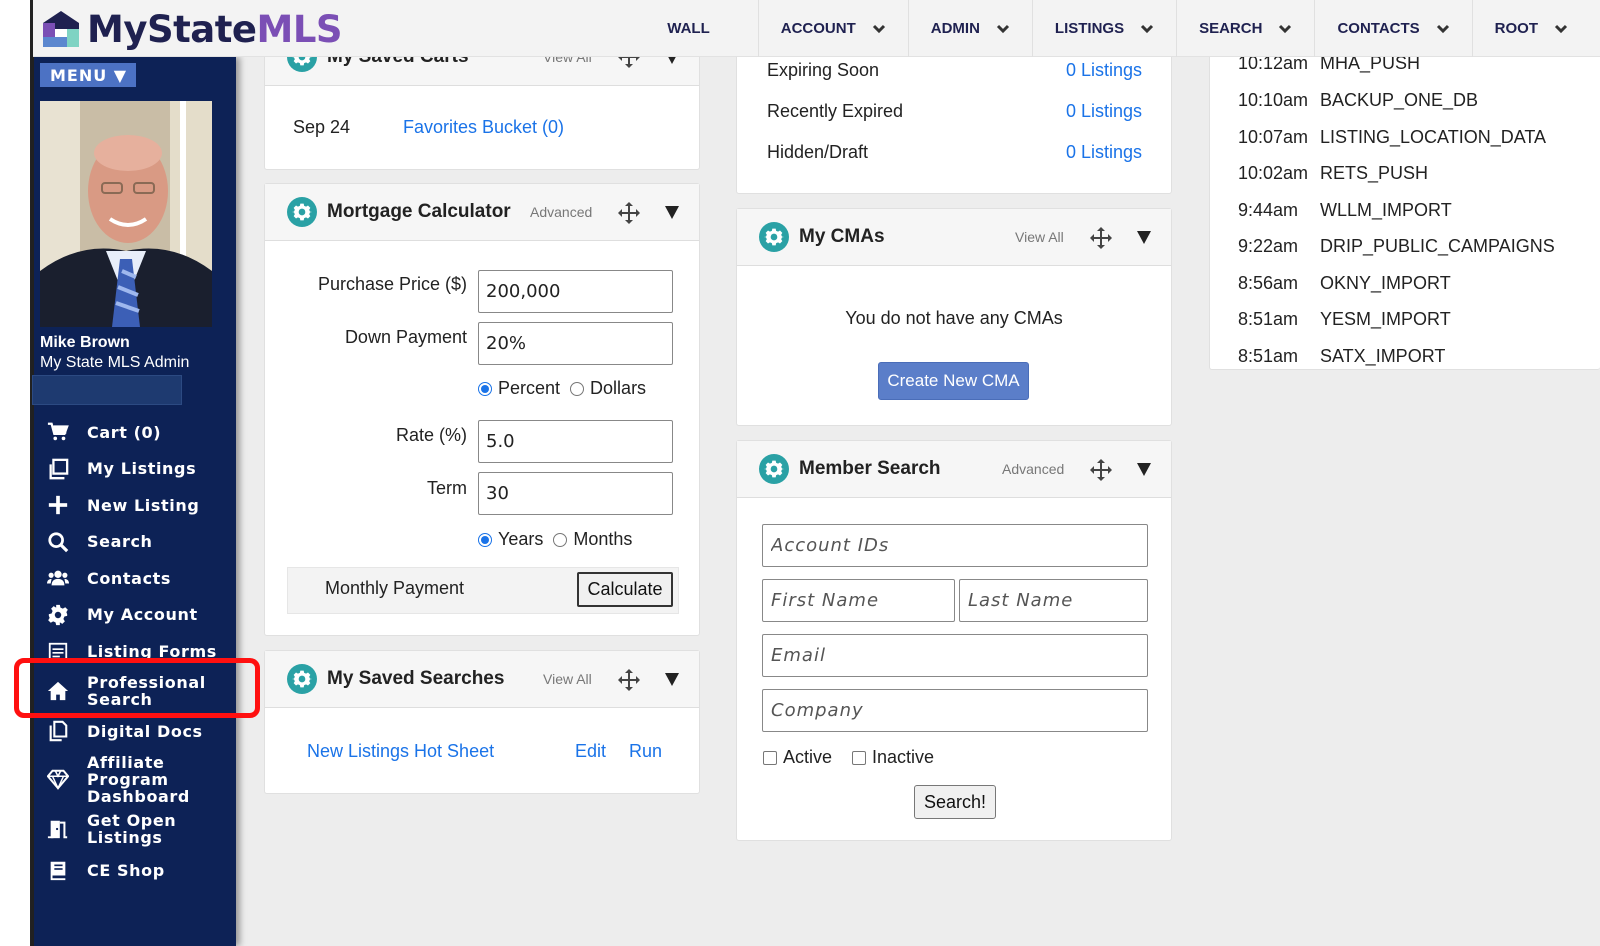 Image resolution: width=1600 pixels, height=946 pixels. What do you see at coordinates (135, 614) in the screenshot?
I see `sidebar-item-my-account: My Account` at bounding box center [135, 614].